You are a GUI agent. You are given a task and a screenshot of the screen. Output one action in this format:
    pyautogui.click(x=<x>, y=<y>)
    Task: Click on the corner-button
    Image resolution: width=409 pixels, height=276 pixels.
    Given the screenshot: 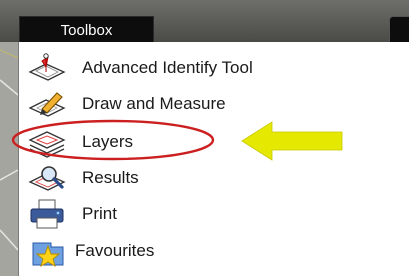 What is the action you would take?
    pyautogui.click(x=399, y=29)
    